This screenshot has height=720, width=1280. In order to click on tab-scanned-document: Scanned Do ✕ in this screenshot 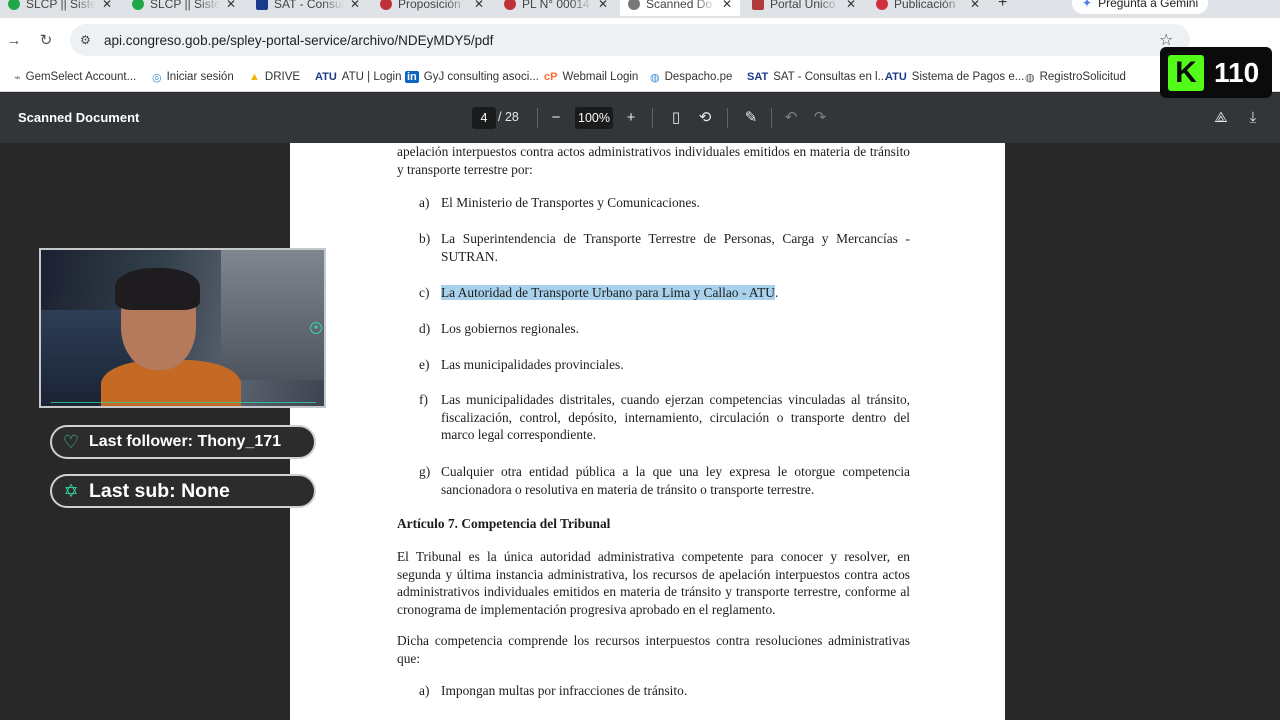, I will do `click(680, 8)`.